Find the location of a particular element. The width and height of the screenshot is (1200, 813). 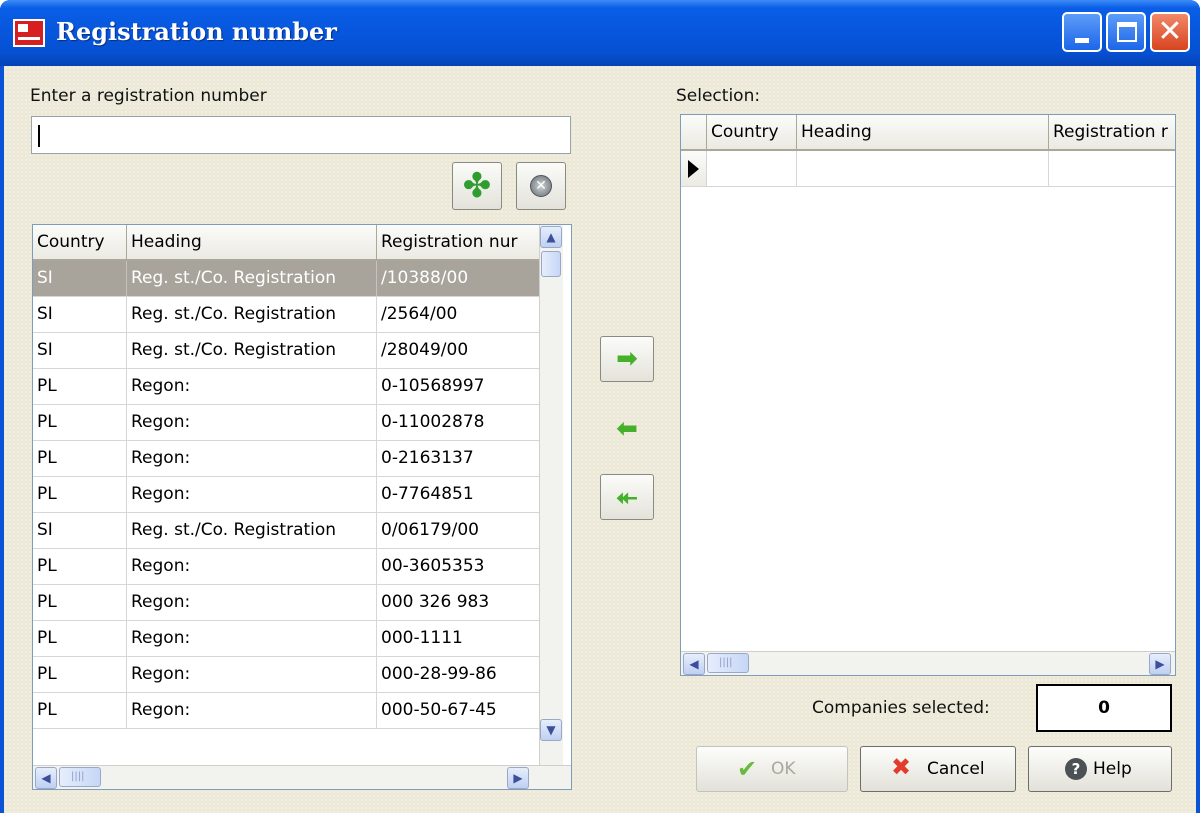

result-cell-registration: 0-11002878 is located at coordinates (458, 422).